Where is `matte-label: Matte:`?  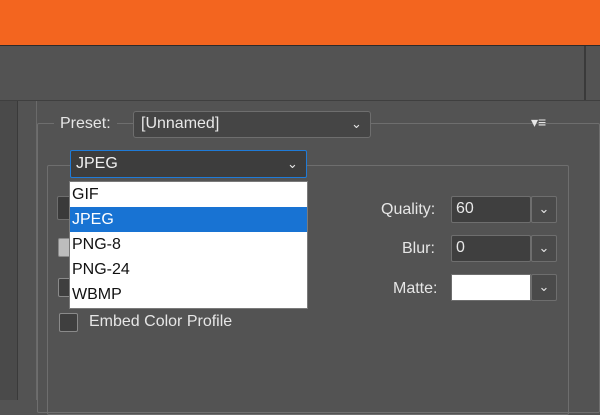 matte-label: Matte: is located at coordinates (415, 288).